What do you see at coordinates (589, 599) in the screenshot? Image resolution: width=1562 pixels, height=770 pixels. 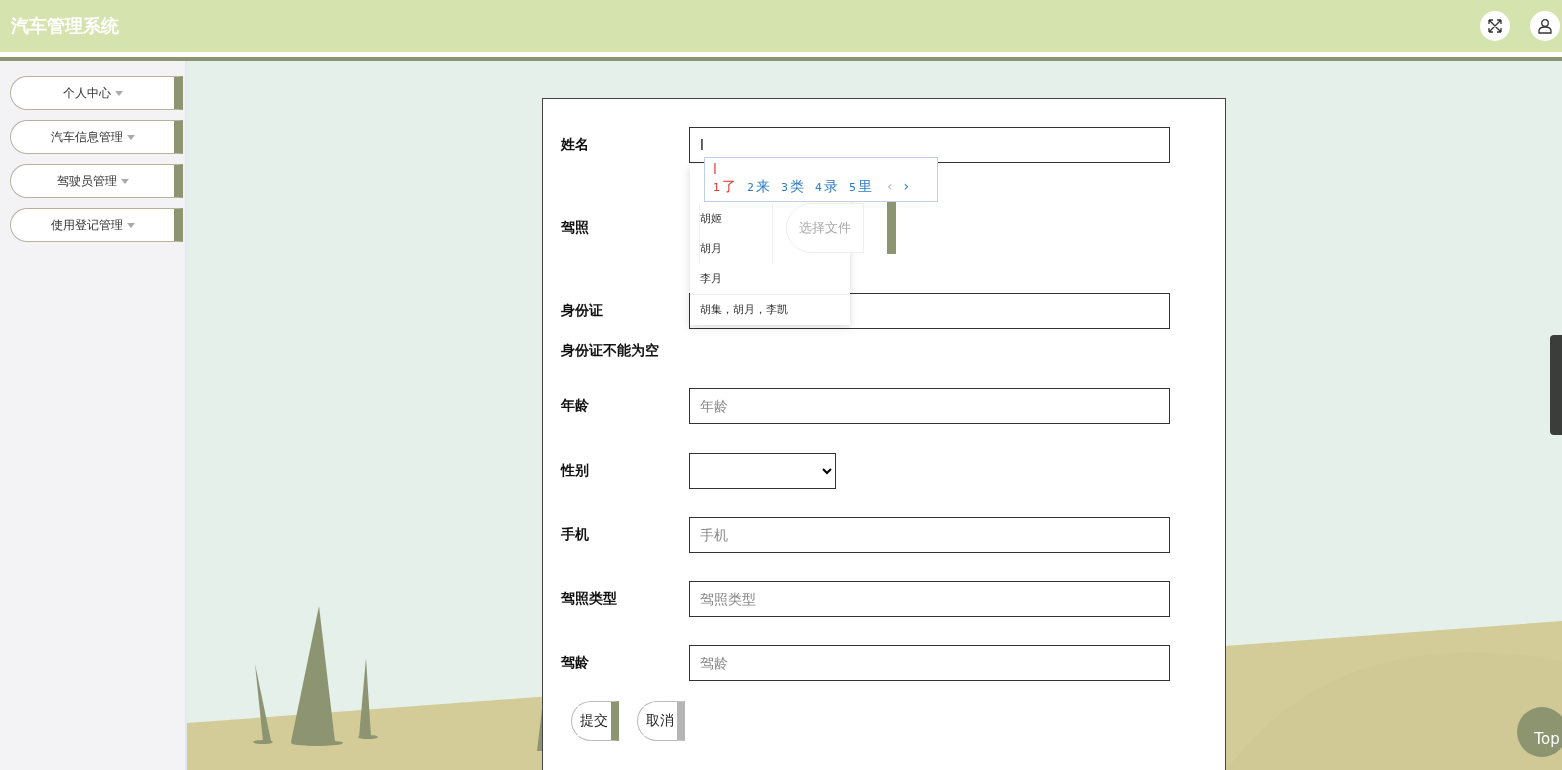 I see `field-label: 驾照类型` at bounding box center [589, 599].